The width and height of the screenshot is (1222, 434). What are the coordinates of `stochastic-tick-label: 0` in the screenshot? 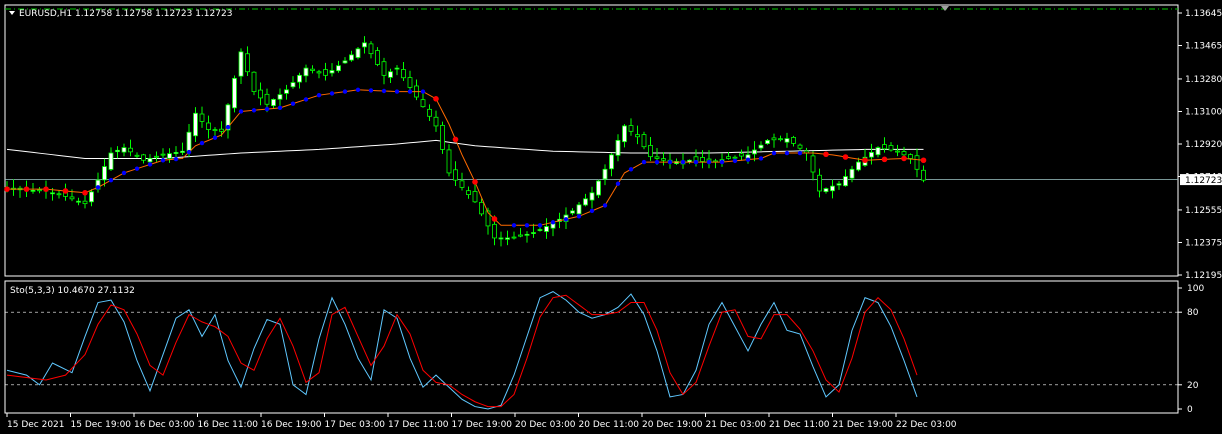 It's located at (1190, 410).